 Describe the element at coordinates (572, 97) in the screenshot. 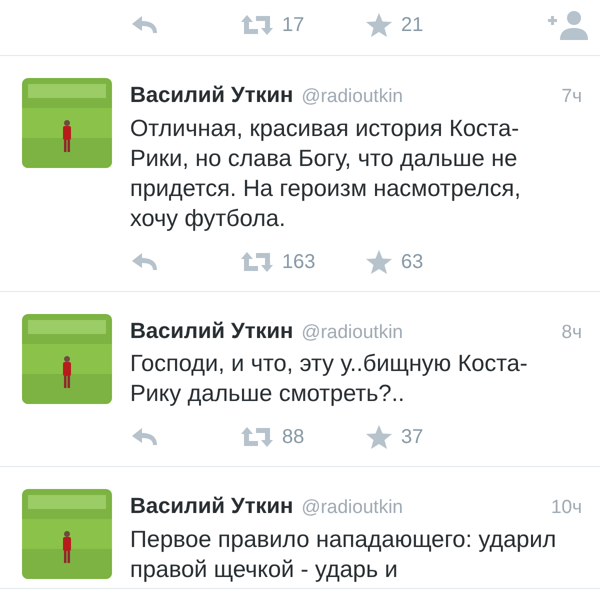

I see `tweet-time: 7ч` at that location.